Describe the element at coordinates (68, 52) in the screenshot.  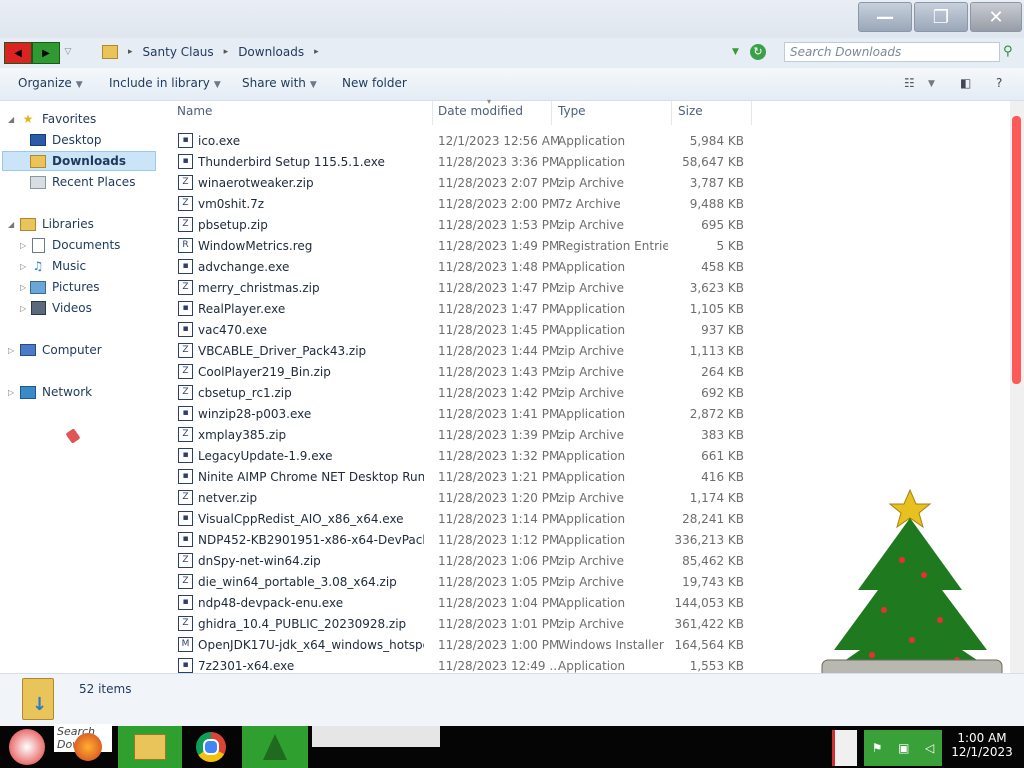
I see `recent-pages-dropdown: ▽` at that location.